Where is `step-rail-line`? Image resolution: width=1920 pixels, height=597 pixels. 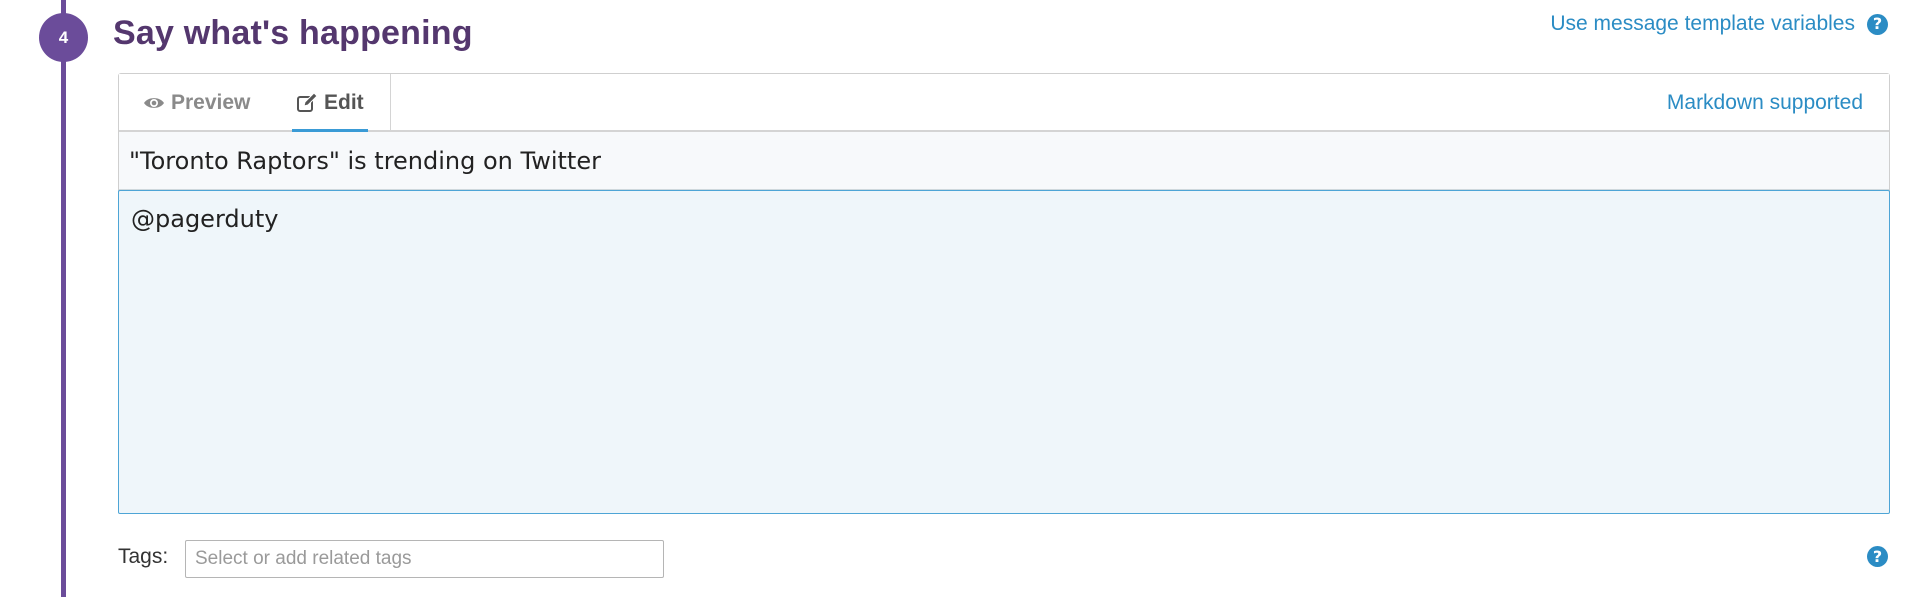
step-rail-line is located at coordinates (63, 298).